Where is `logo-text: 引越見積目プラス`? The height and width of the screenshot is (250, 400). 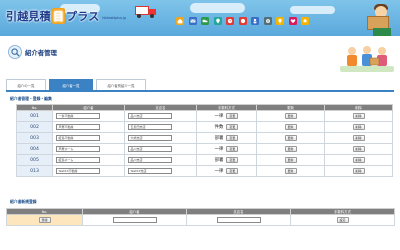 logo-text: 引越見積目プラス is located at coordinates (53, 16).